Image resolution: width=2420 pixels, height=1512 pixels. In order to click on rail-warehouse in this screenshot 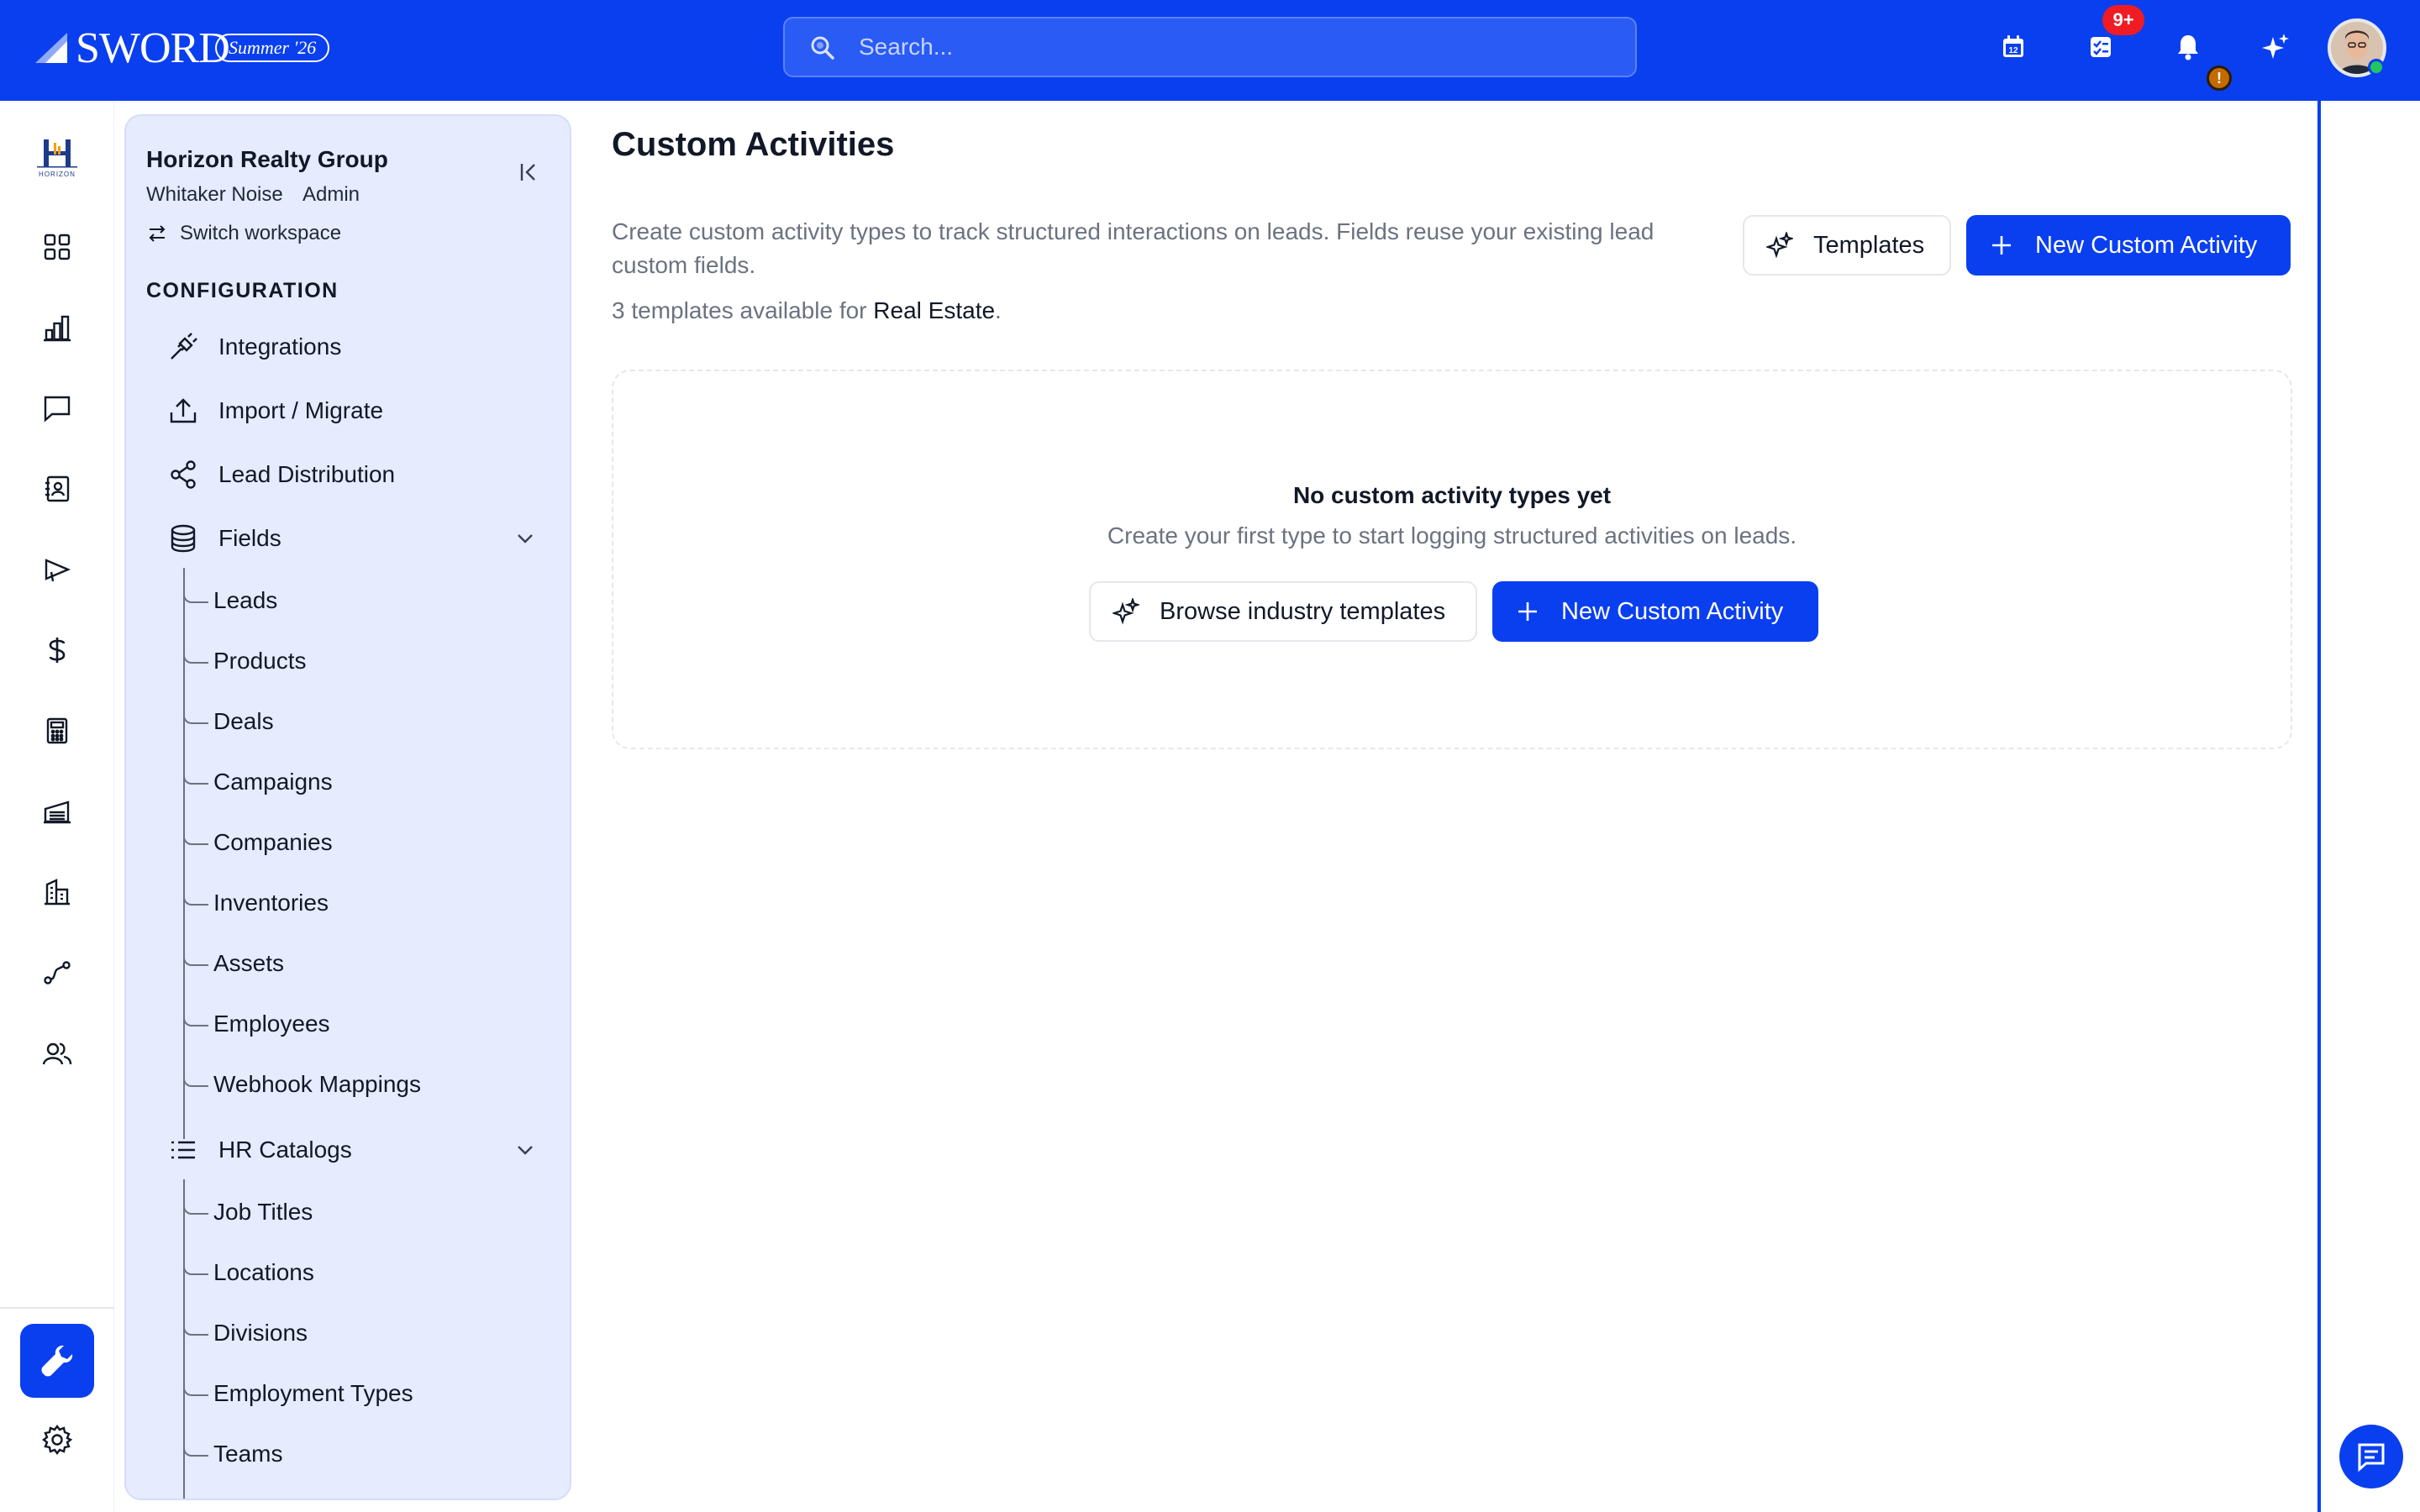, I will do `click(57, 811)`.